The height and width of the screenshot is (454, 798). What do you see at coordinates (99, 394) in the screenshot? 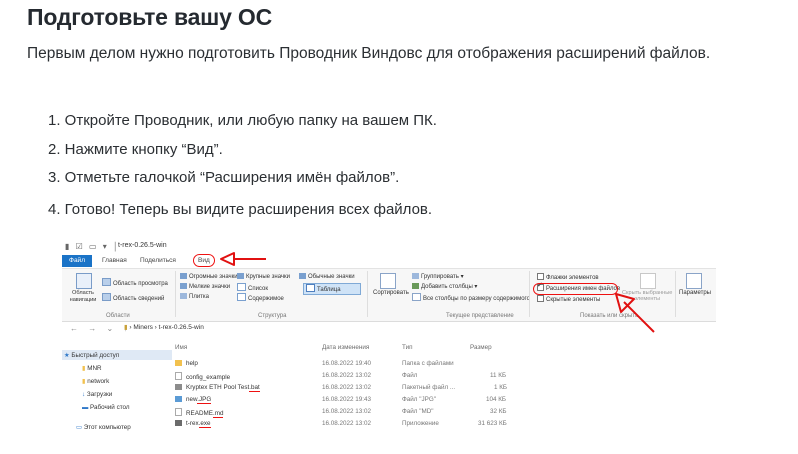
I see `sidebar-label: Загрузки` at bounding box center [99, 394].